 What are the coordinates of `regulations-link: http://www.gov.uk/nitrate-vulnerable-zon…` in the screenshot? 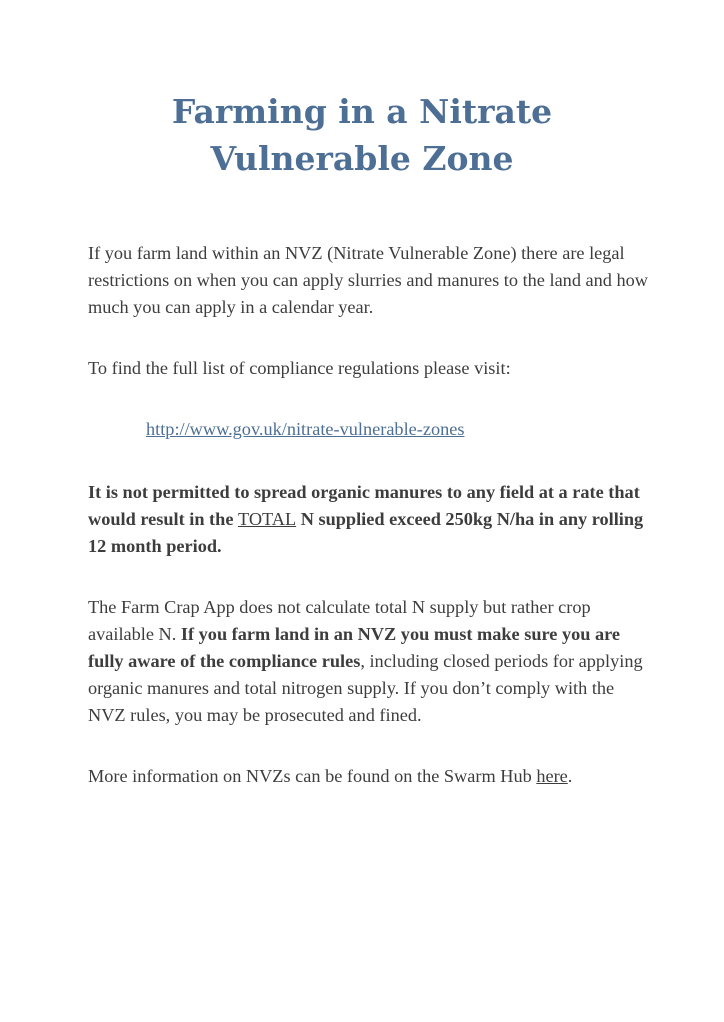 It's located at (305, 429).